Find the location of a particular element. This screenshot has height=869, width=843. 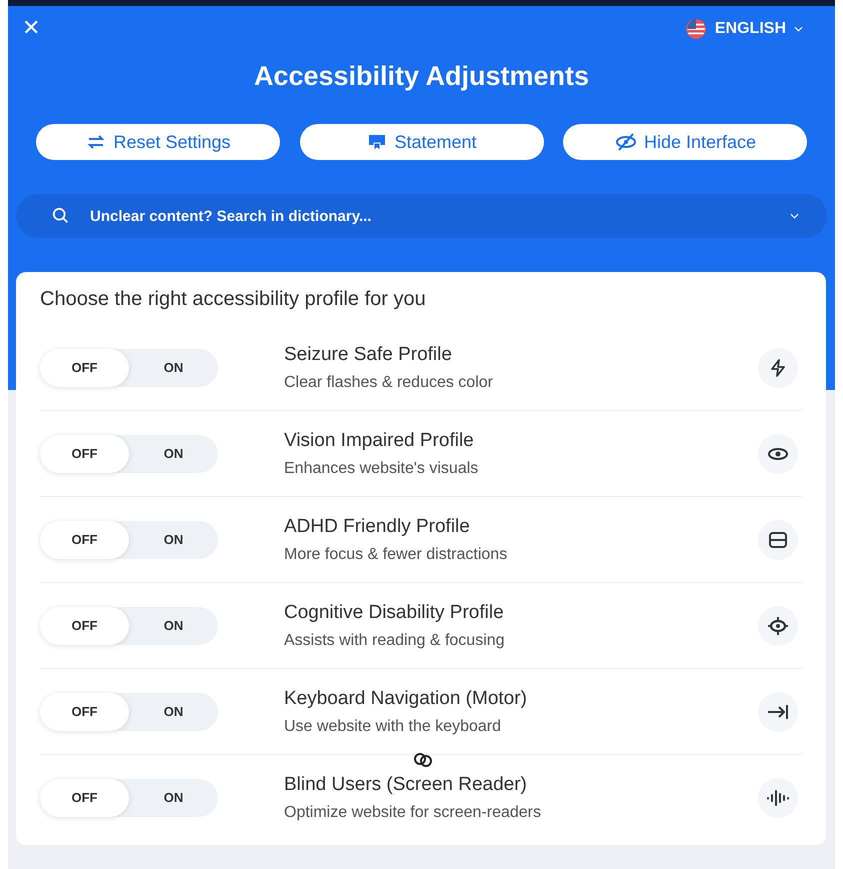

profile-title: Cognitive Disability Profile is located at coordinates (394, 613).